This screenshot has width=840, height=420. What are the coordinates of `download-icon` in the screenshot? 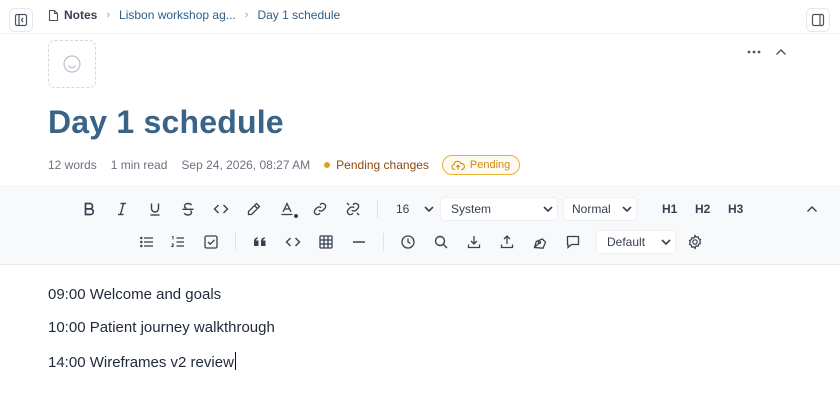 It's located at (474, 242).